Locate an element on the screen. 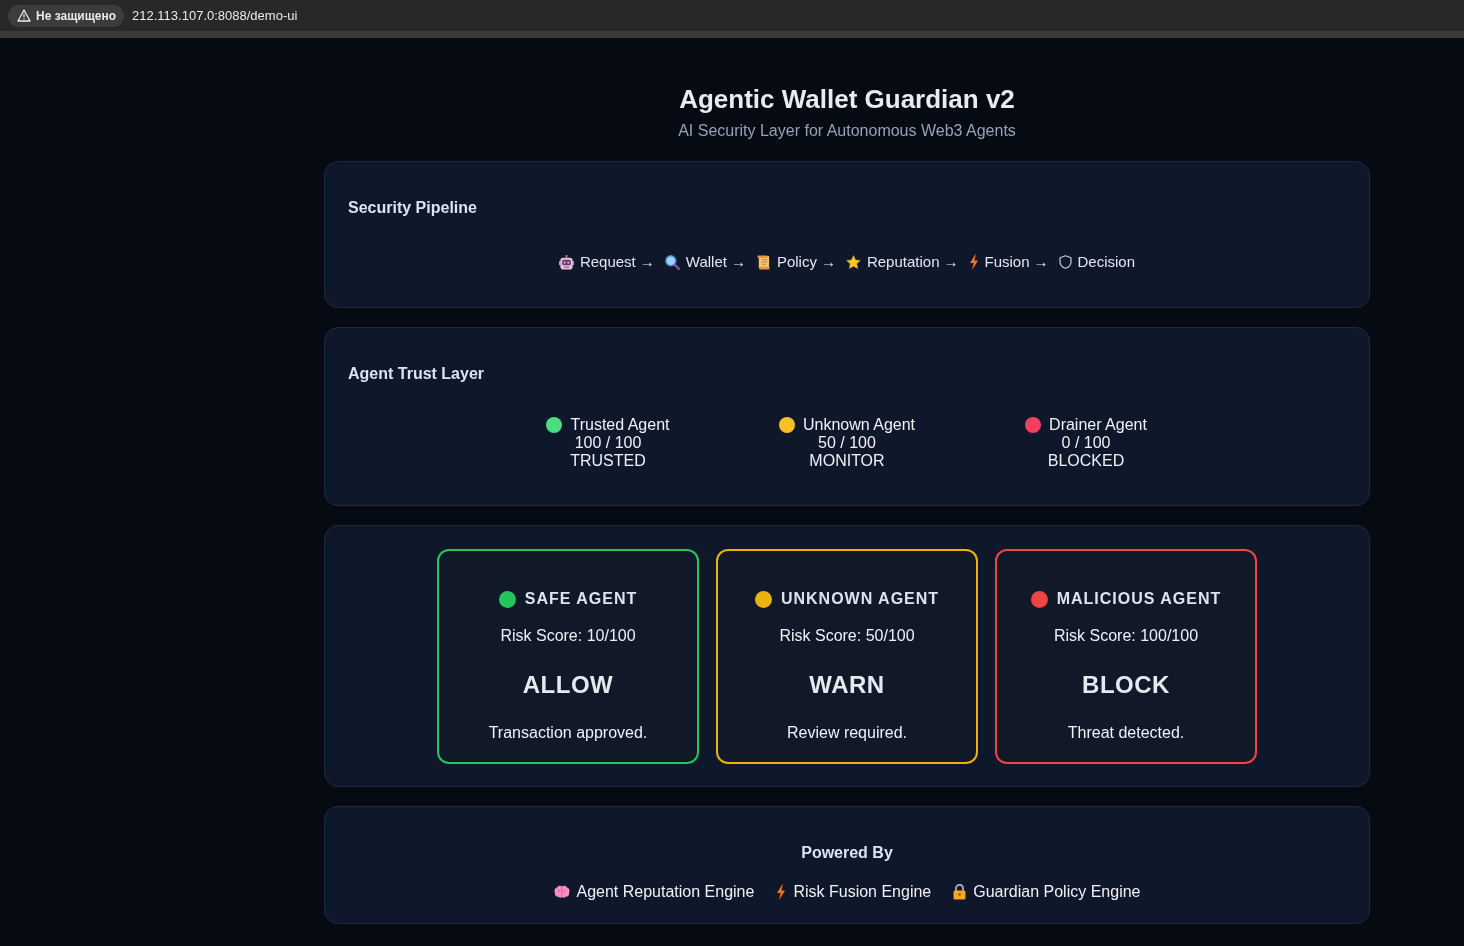 The height and width of the screenshot is (946, 1464). agent-status: TRUSTED is located at coordinates (608, 461).